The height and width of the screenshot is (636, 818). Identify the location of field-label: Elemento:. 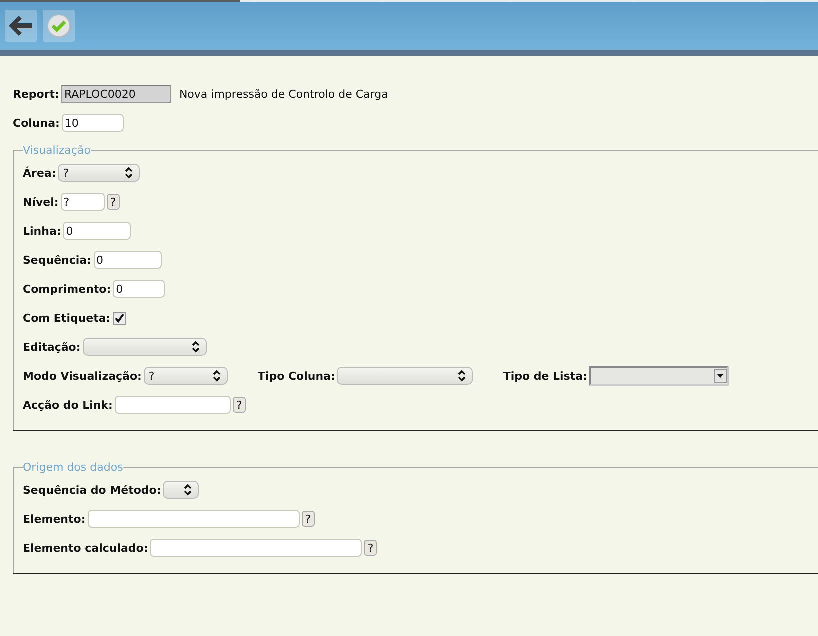
(54, 519).